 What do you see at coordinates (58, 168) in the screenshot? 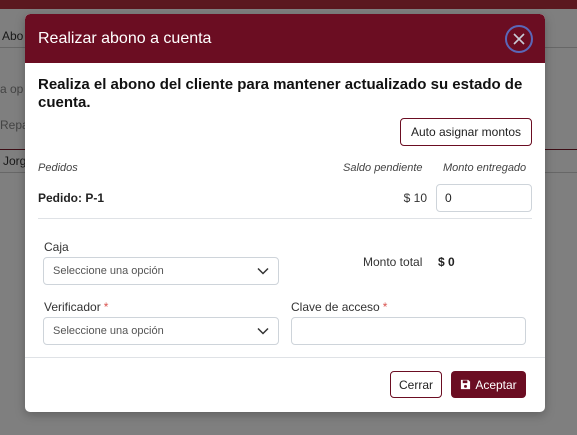
I see `orders-column-header: Pedidos` at bounding box center [58, 168].